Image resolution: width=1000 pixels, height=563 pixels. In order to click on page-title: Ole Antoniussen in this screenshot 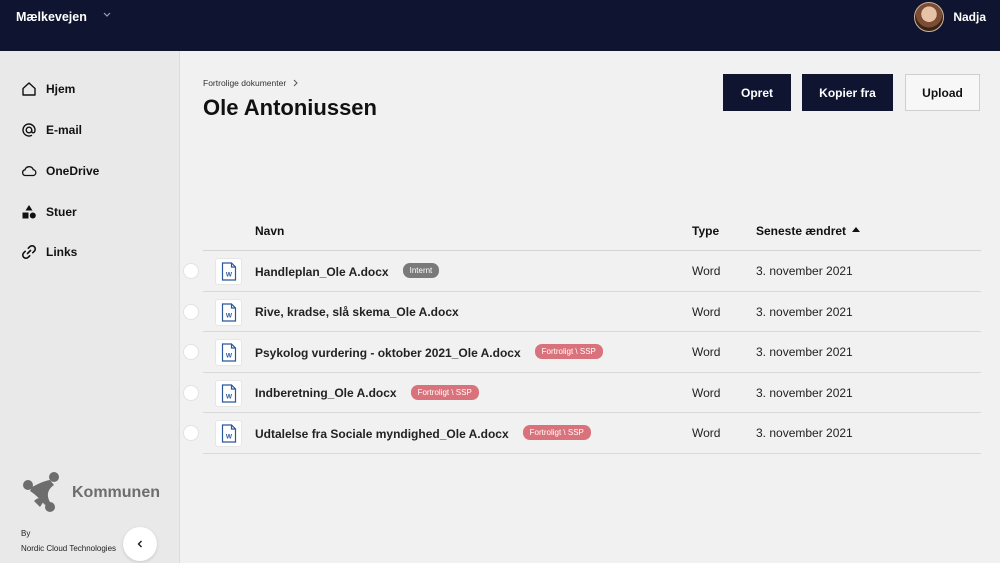, I will do `click(290, 107)`.